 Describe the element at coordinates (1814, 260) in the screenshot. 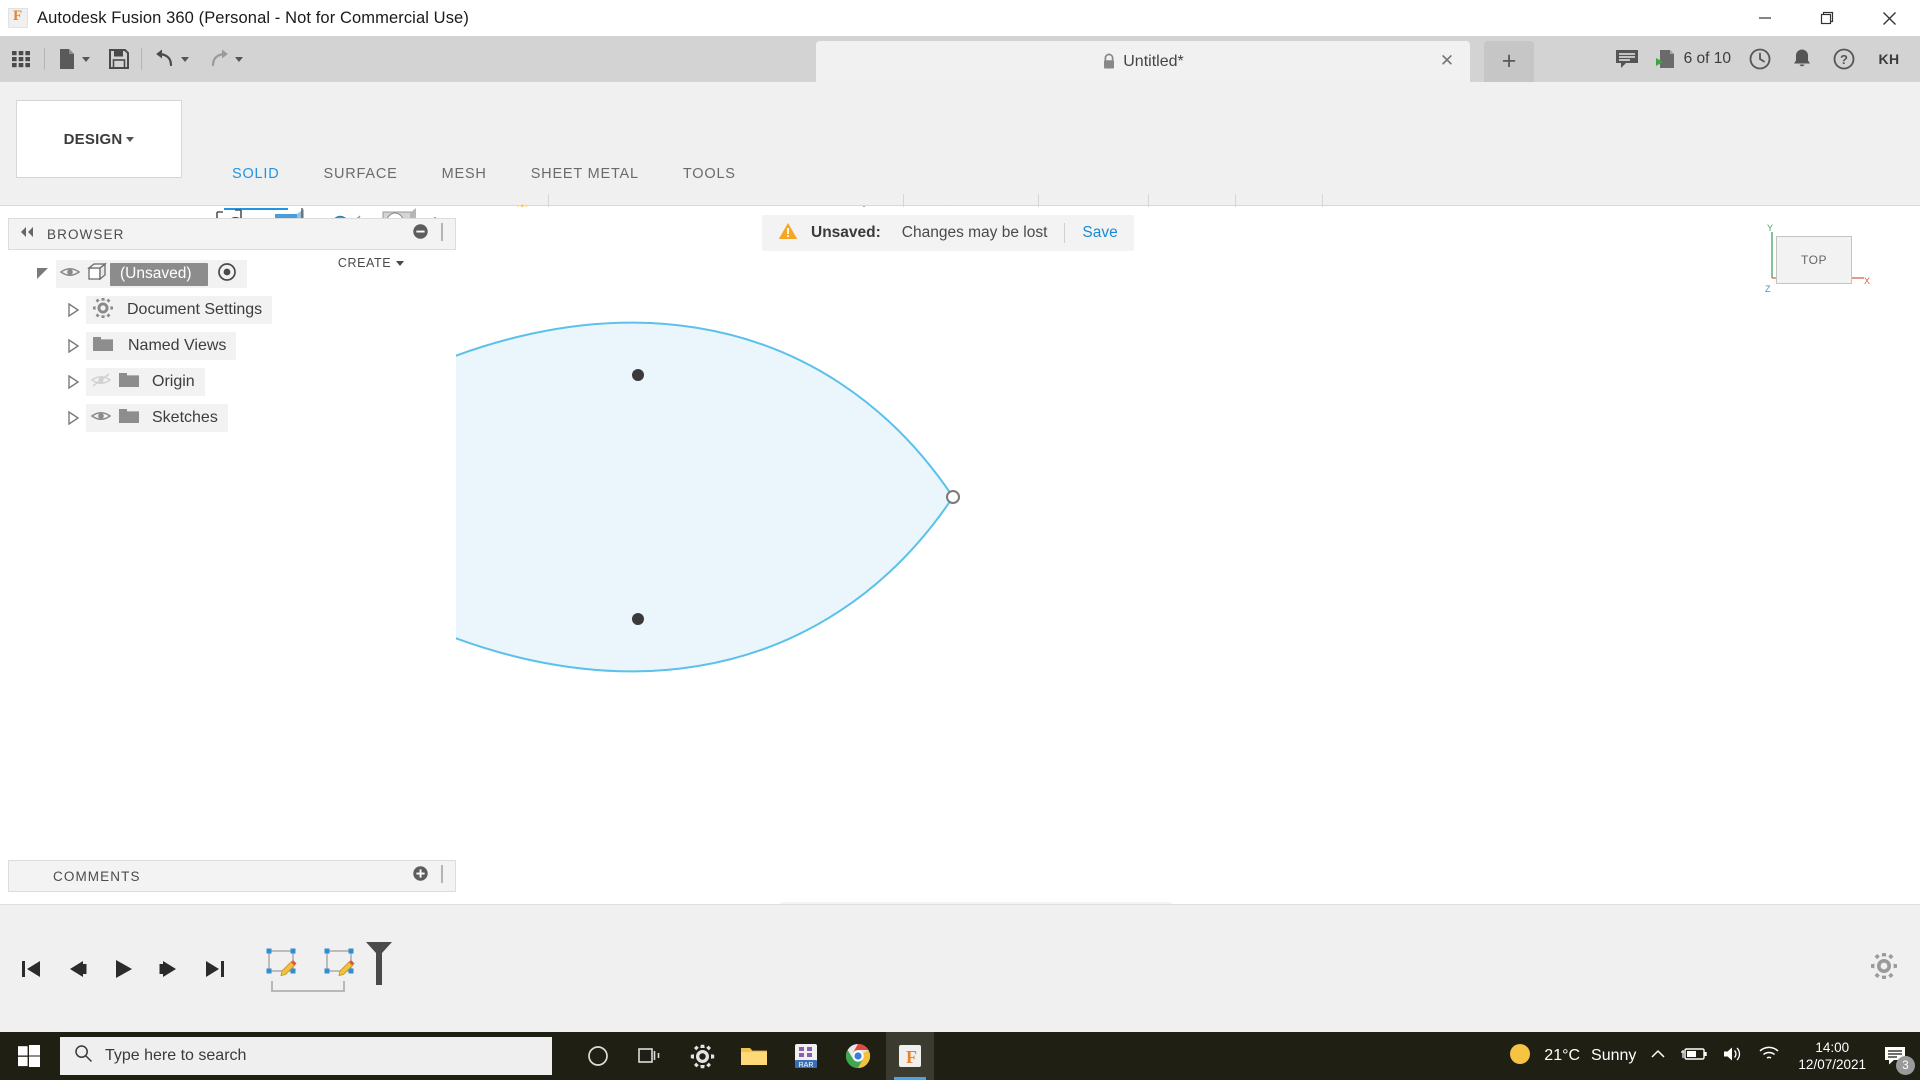

I see `view-cube-top-face: TOP` at that location.